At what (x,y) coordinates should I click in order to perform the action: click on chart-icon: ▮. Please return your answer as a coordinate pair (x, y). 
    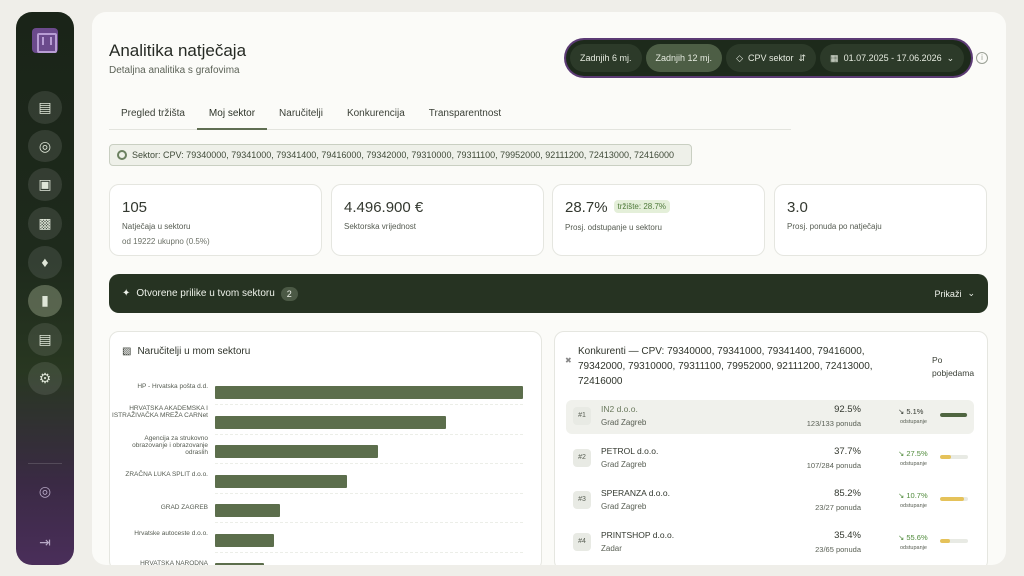
    Looking at the image, I should click on (45, 301).